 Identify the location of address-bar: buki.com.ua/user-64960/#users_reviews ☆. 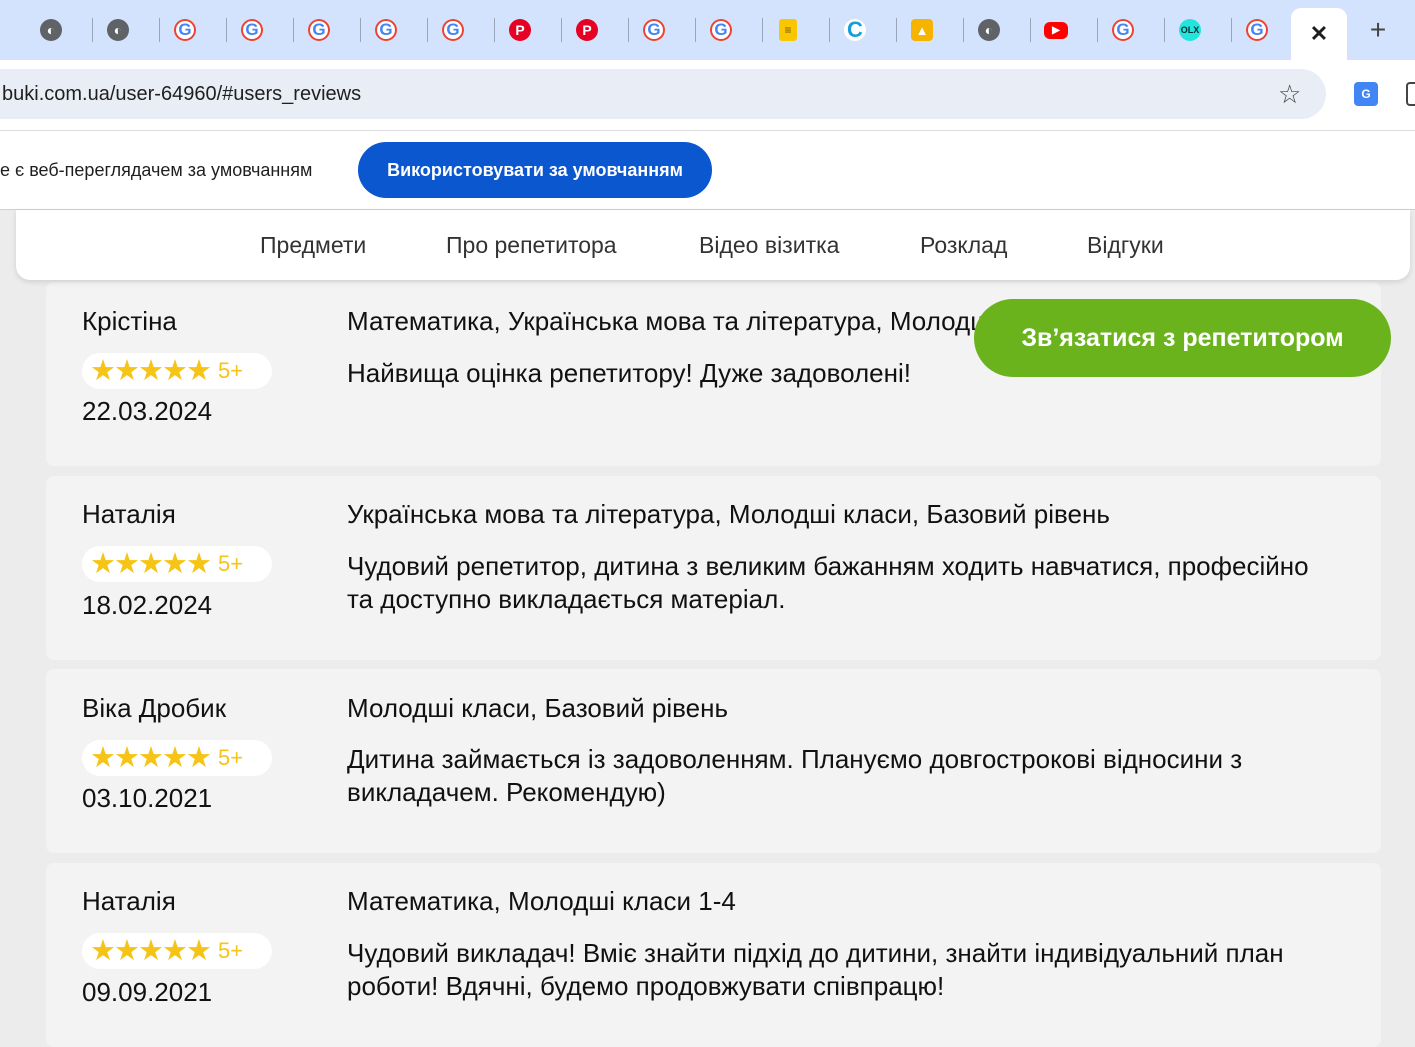
(663, 94).